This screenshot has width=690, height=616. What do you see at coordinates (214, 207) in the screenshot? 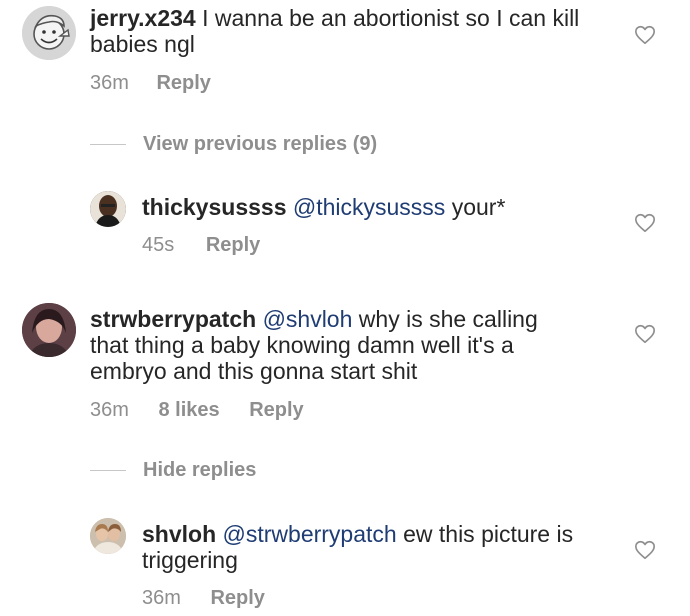
I see `comment-username: thickysussss` at bounding box center [214, 207].